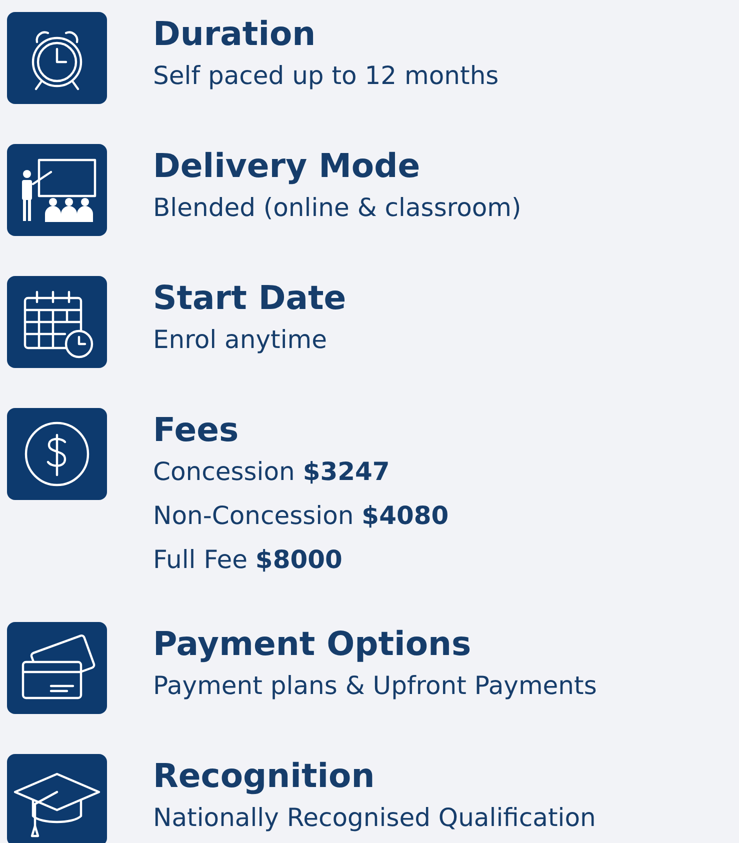 The width and height of the screenshot is (739, 843). Describe the element at coordinates (57, 190) in the screenshot. I see `teacher-classroom-icon` at that location.